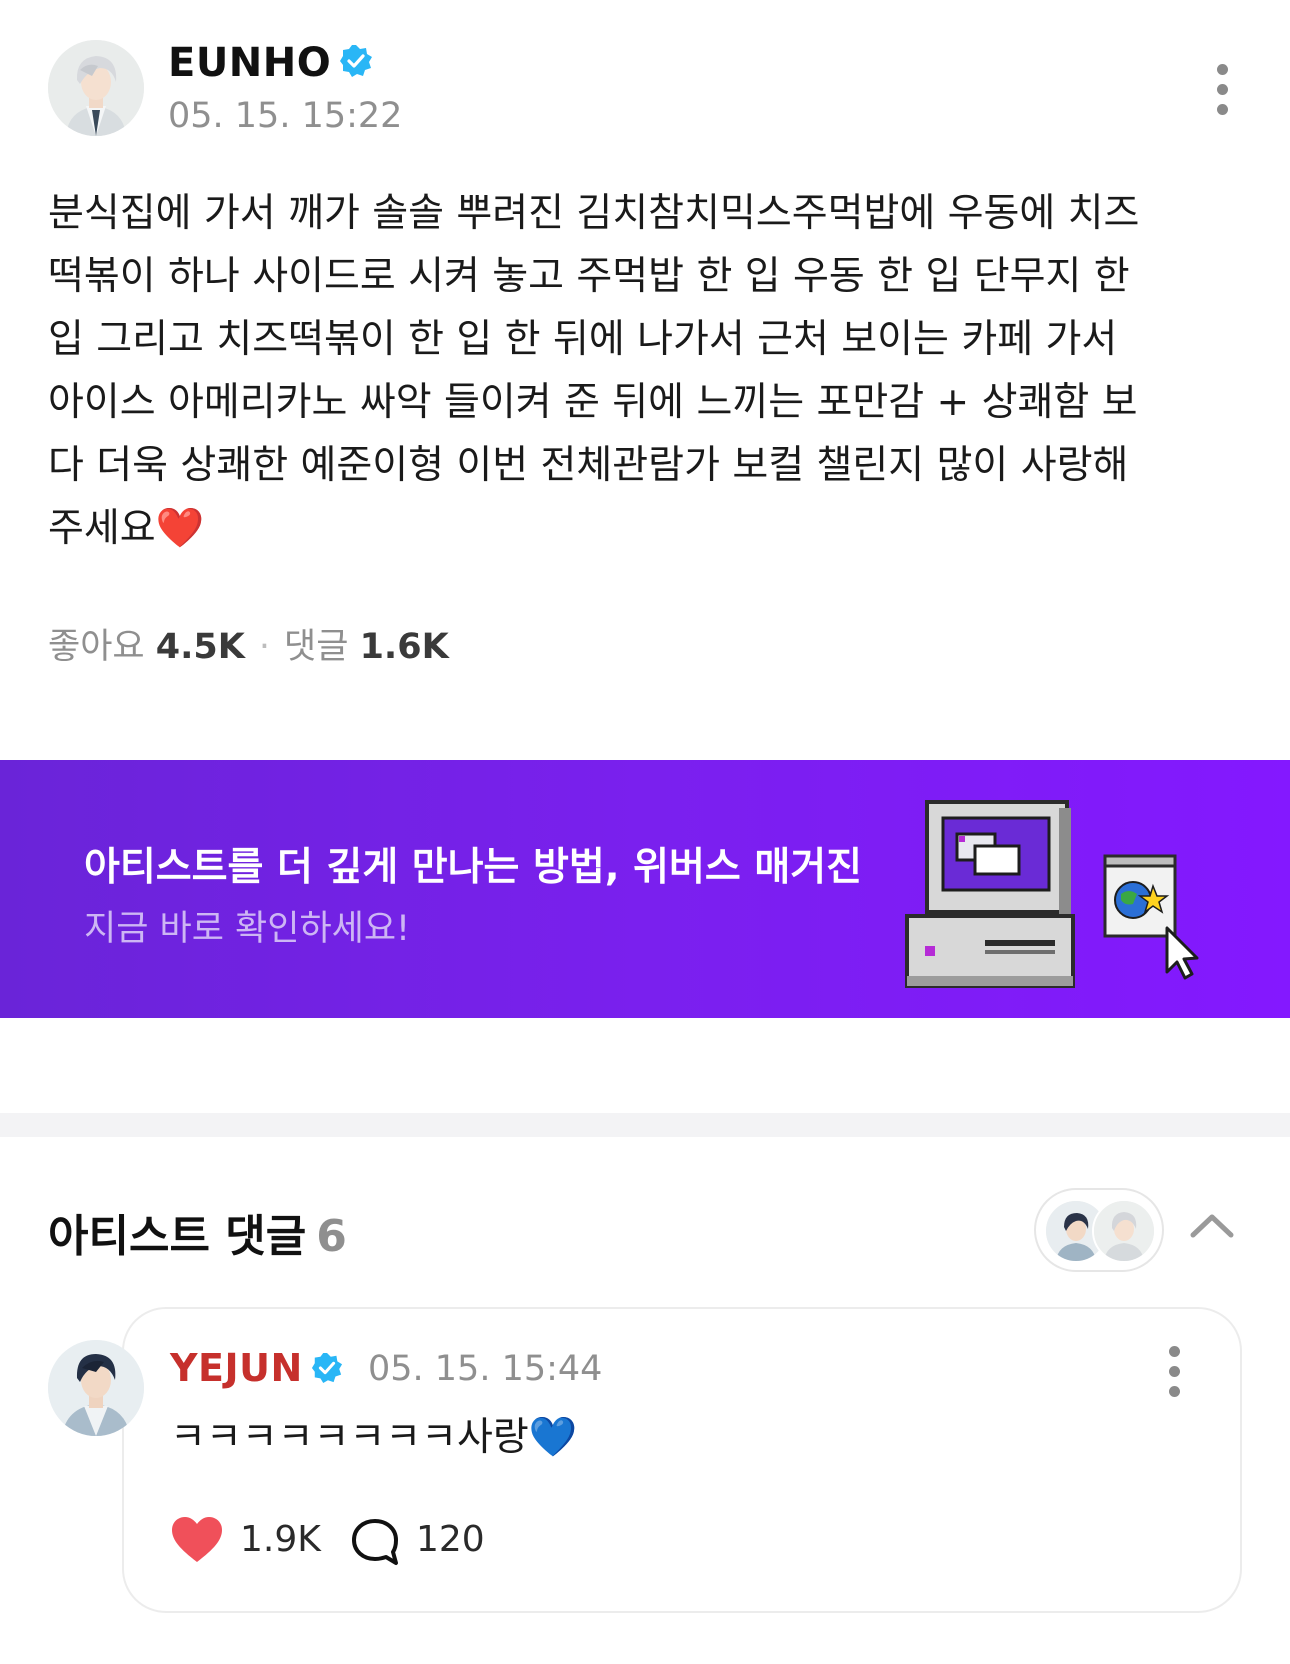 This screenshot has height=1664, width=1290. I want to click on section-divider, so click(645, 1125).